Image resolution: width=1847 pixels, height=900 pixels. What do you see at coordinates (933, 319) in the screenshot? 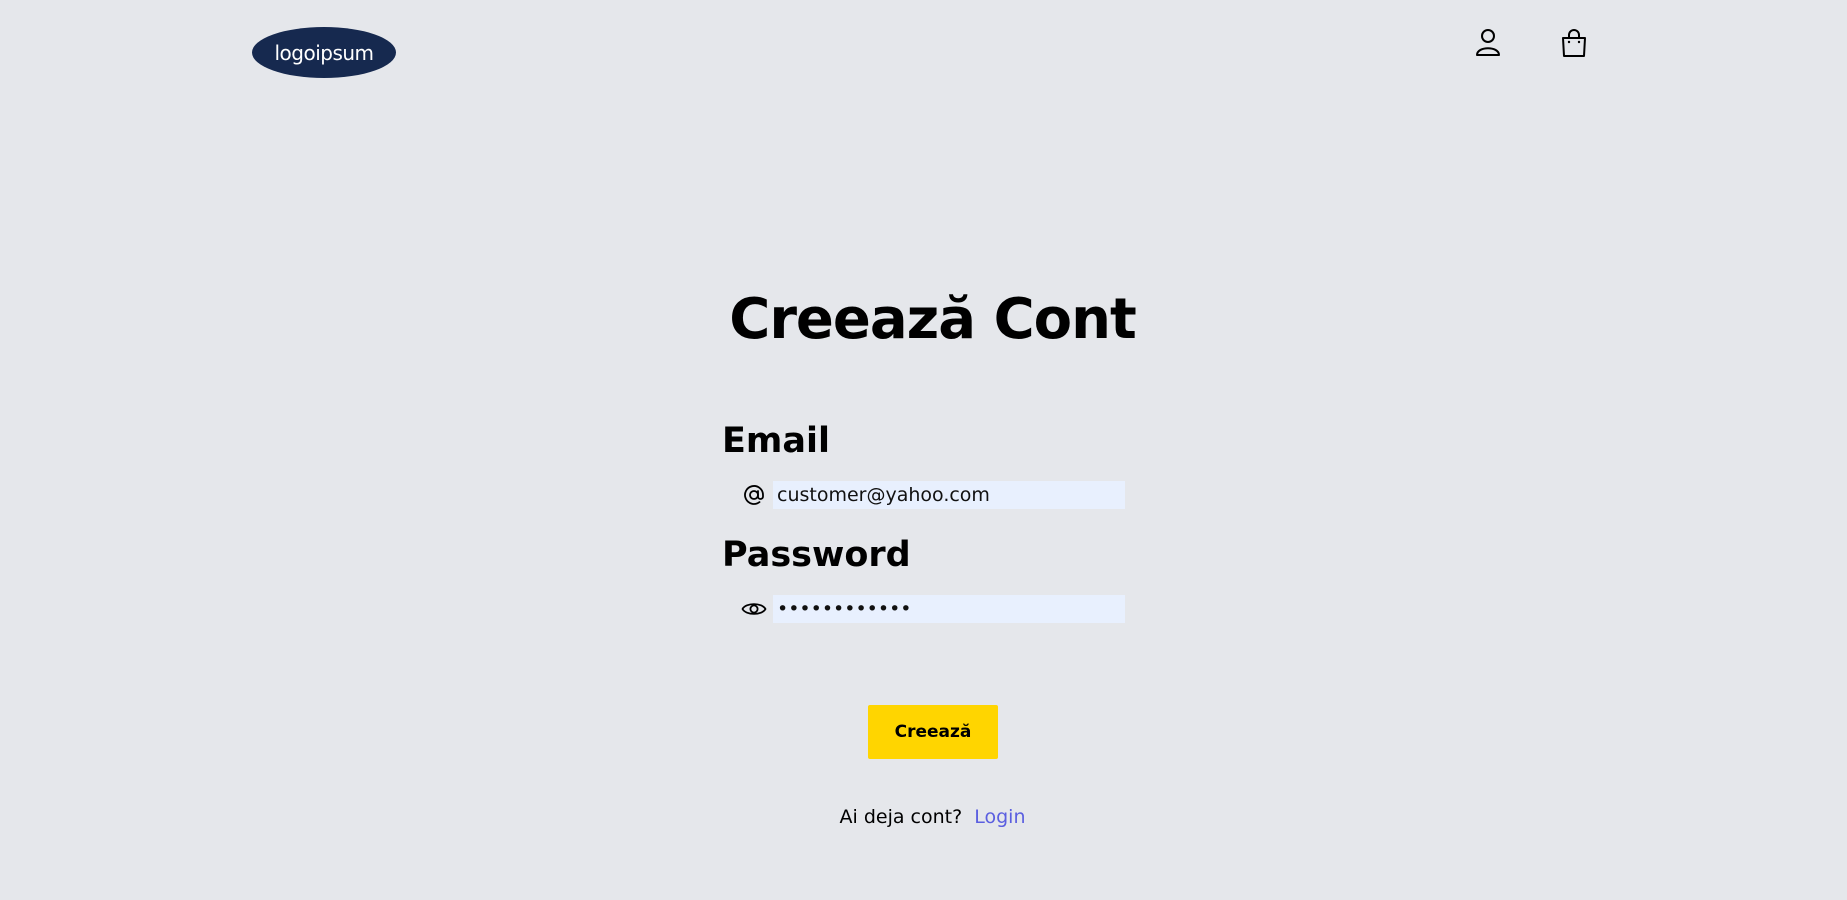
I see `page-title: Creează Cont` at bounding box center [933, 319].